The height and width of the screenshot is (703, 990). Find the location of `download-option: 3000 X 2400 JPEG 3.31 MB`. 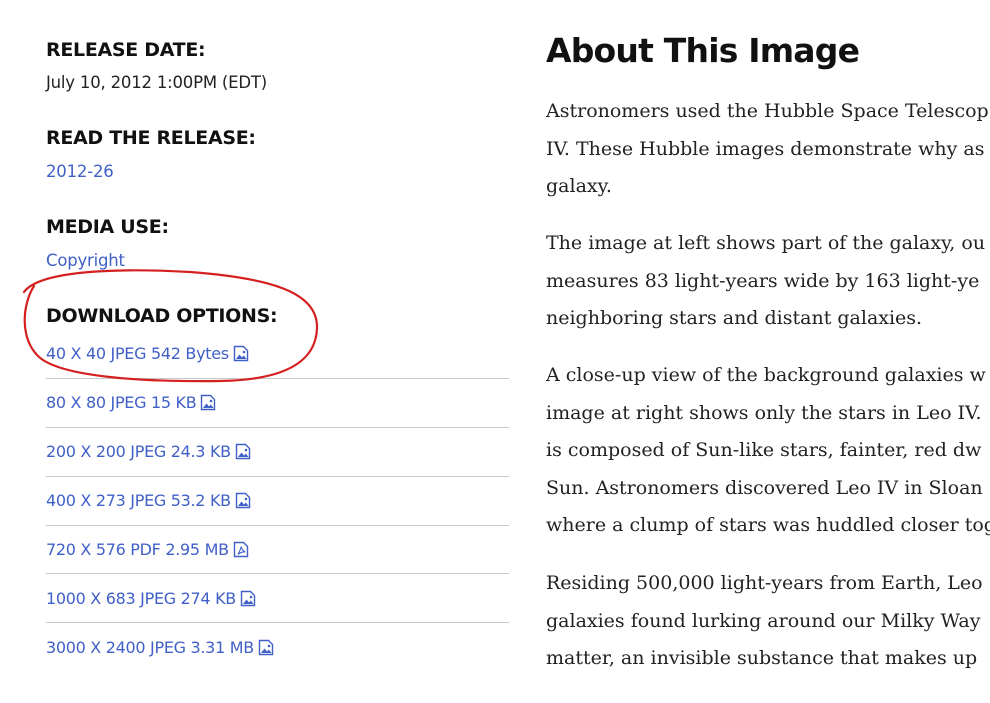

download-option: 3000 X 2400 JPEG 3.31 MB is located at coordinates (277, 647).